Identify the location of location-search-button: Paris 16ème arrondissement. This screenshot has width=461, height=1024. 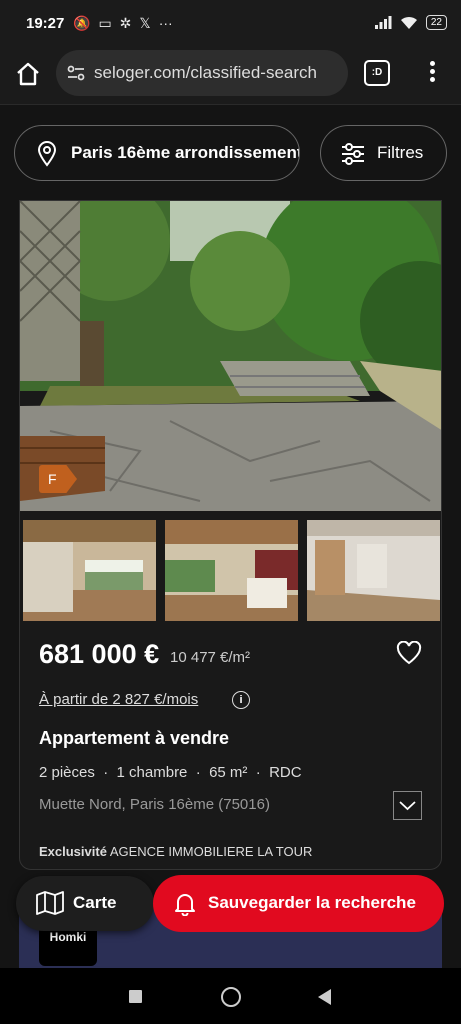
(157, 153).